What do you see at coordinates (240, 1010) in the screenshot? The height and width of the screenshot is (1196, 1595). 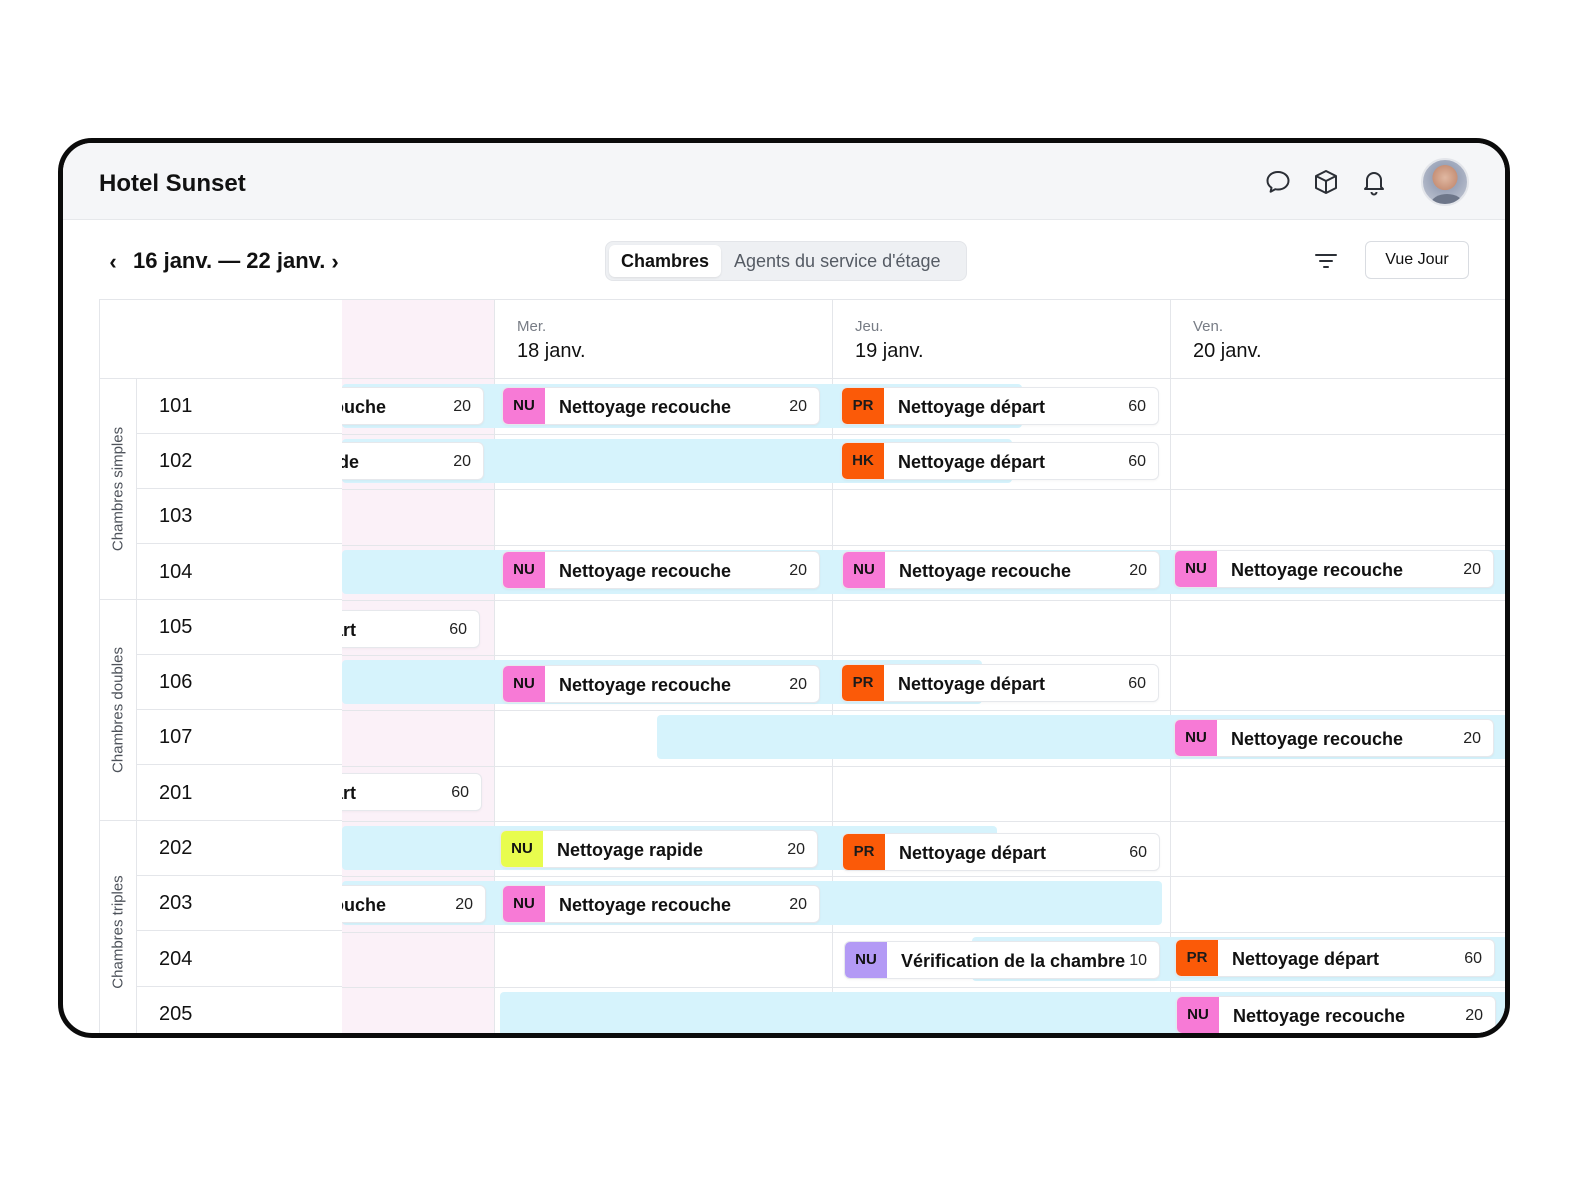 I see `room-row: 205` at bounding box center [240, 1010].